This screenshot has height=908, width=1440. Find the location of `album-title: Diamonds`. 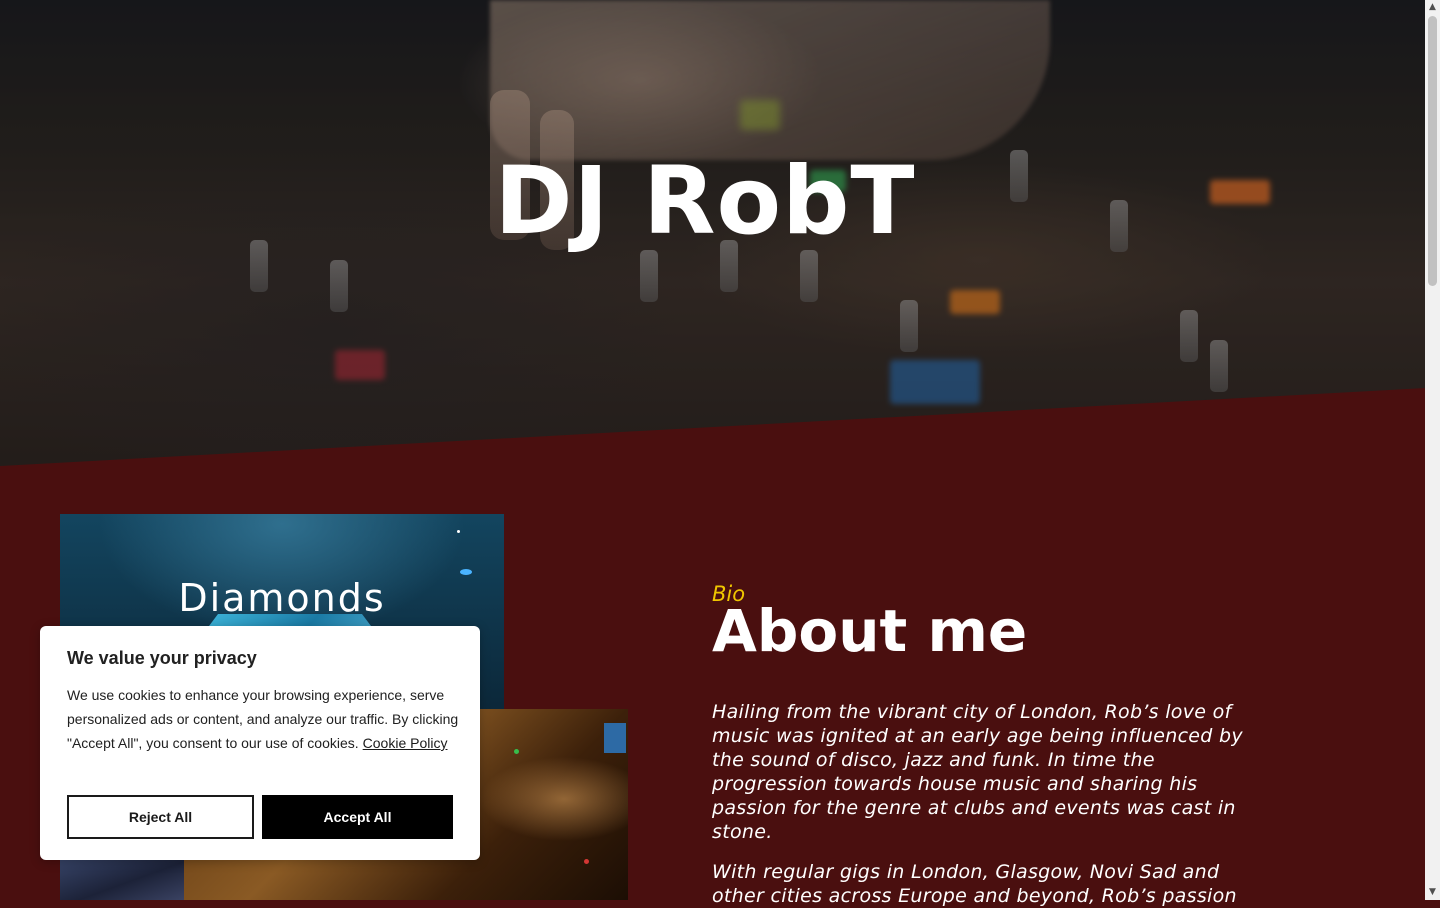

album-title: Diamonds is located at coordinates (282, 598).